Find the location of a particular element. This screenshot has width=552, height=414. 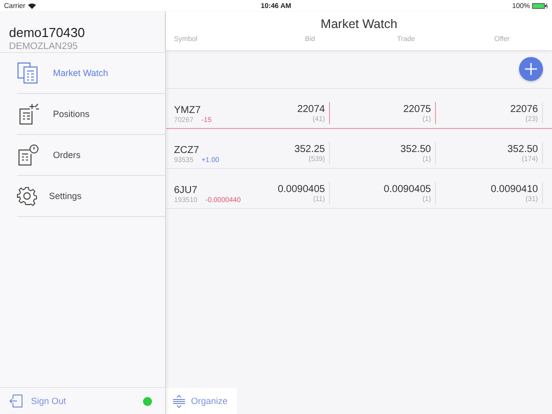

plus-icon is located at coordinates (531, 69).